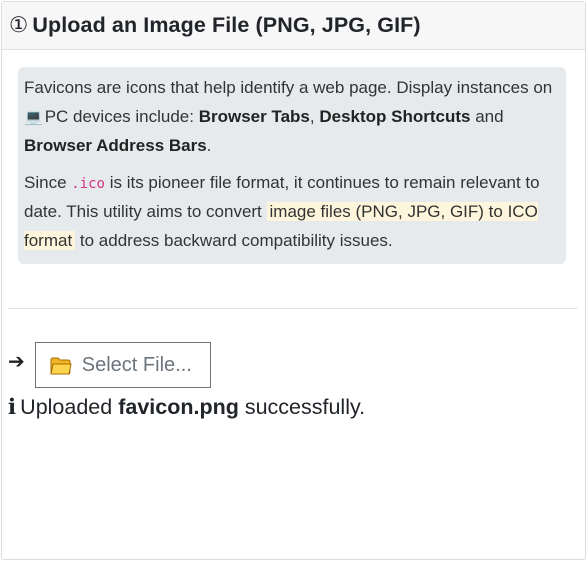 The width and height of the screenshot is (588, 562). Describe the element at coordinates (88, 183) in the screenshot. I see `ico-code: .ico` at that location.